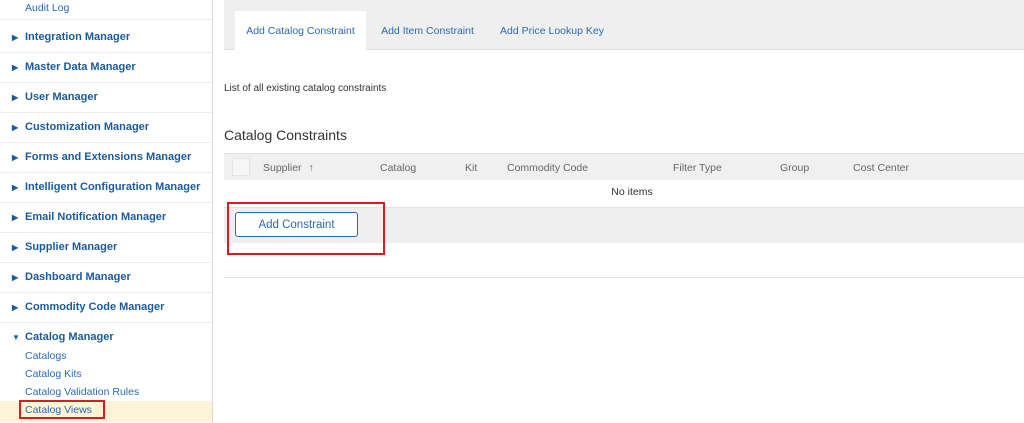 The height and width of the screenshot is (423, 1024). I want to click on column-header-filter-type: Filter Type, so click(697, 168).